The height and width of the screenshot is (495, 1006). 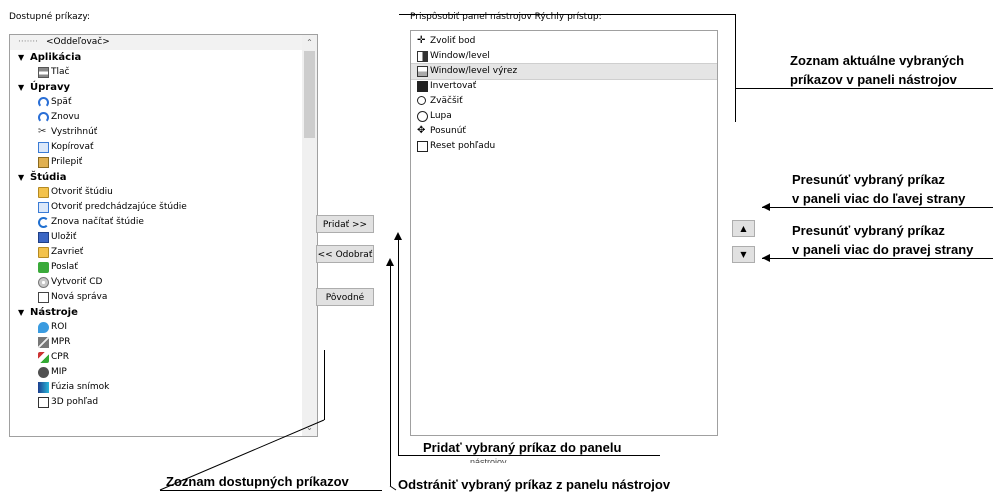 I want to click on callout-move-up-line1: Presunúť vybraný príkaz, so click(x=868, y=179).